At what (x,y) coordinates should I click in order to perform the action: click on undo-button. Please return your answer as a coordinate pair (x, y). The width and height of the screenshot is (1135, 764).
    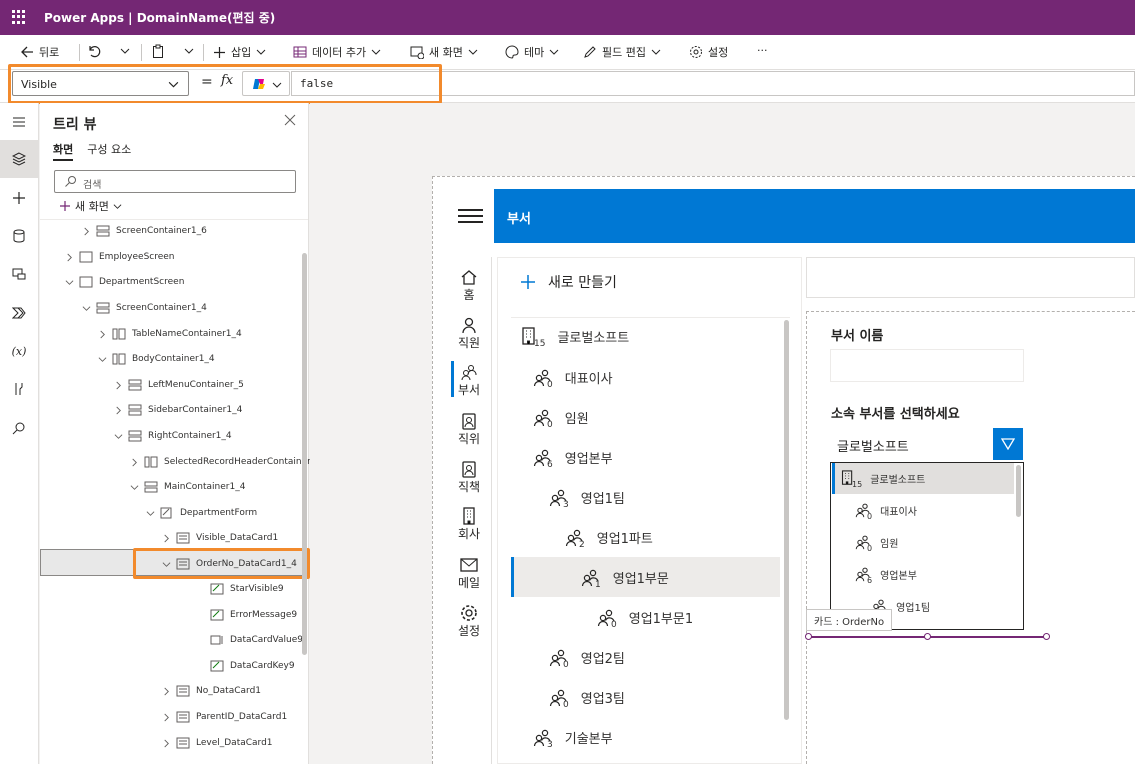
    Looking at the image, I should click on (108, 51).